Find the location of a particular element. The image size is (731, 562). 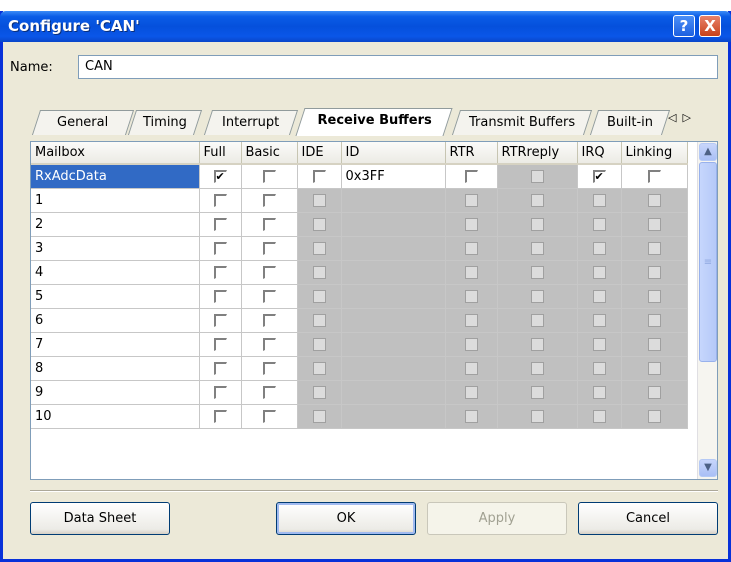

table-row: 5 is located at coordinates (359, 296).